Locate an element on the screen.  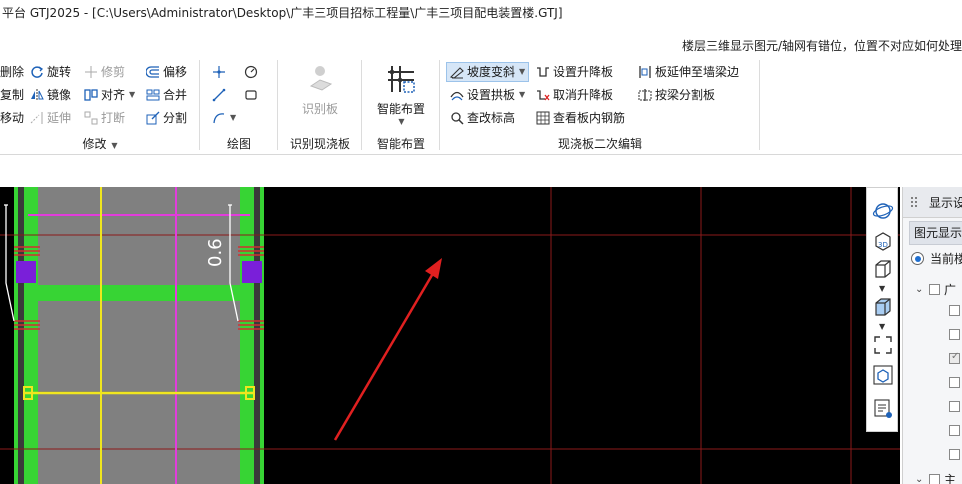
svg-text: 3D is located at coordinates (883, 245).